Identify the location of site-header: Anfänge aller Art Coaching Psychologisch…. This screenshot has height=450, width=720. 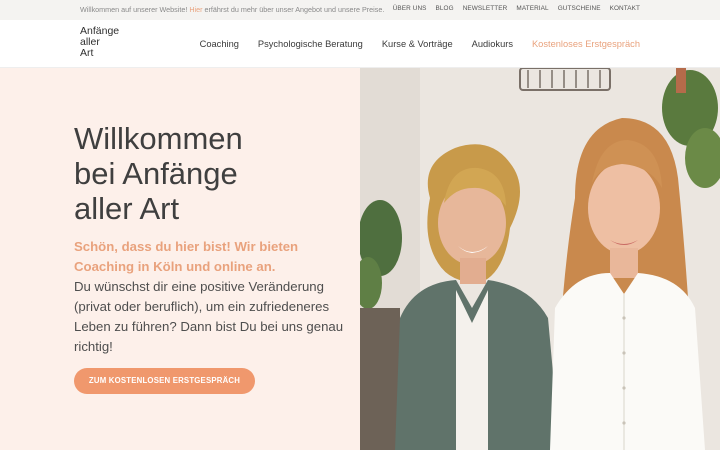
(360, 44).